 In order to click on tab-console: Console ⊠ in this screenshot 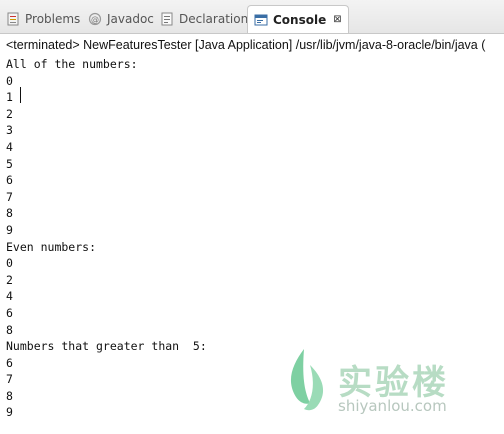, I will do `click(298, 19)`.